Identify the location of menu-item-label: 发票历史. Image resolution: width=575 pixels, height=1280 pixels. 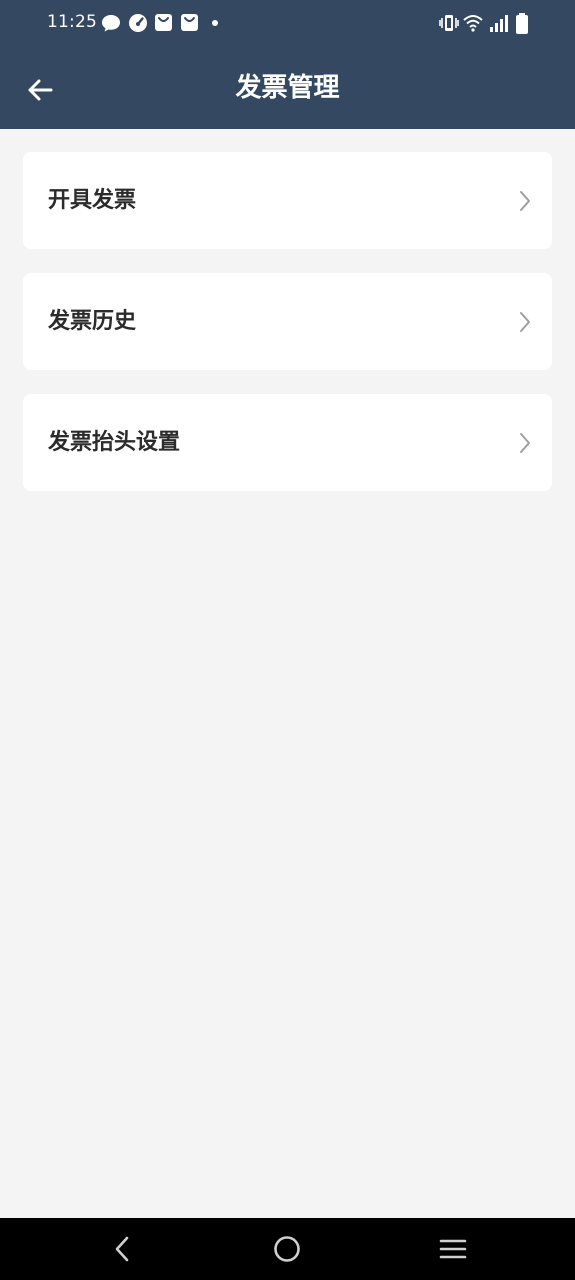
(92, 321).